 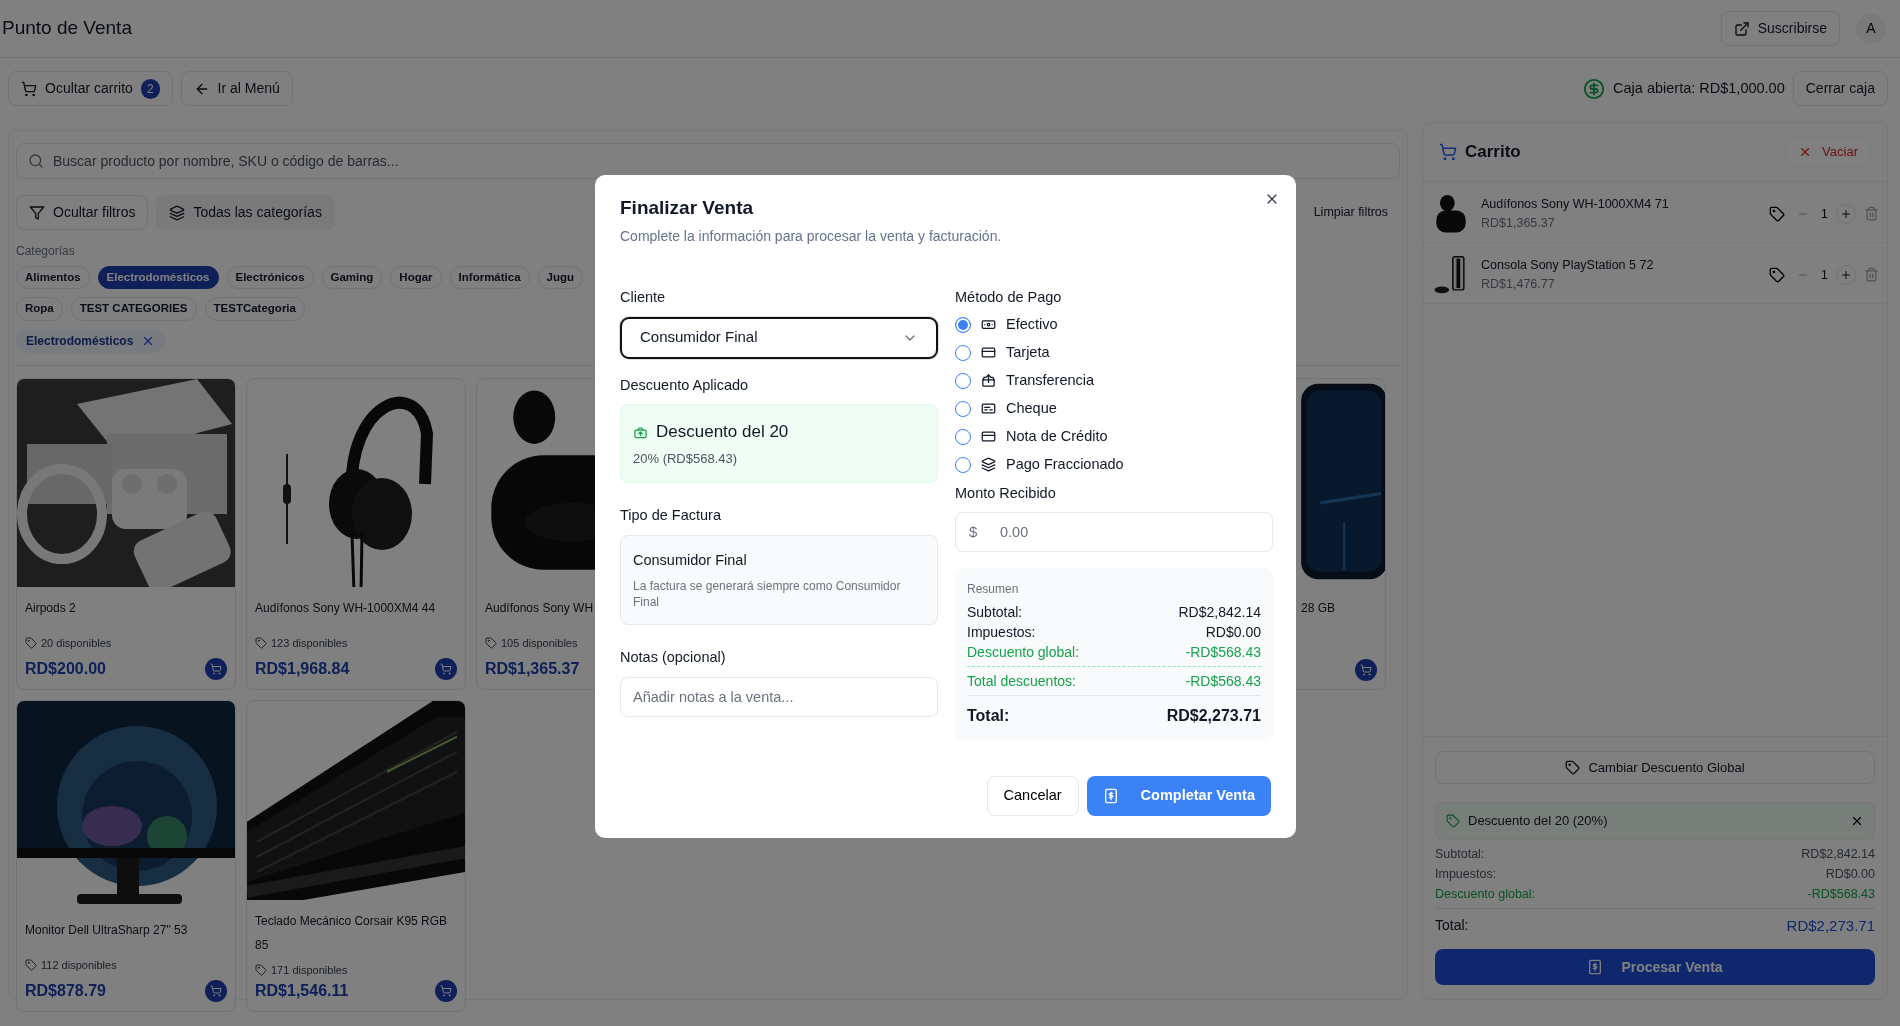 I want to click on category-chip: Alimentos, so click(x=53, y=278).